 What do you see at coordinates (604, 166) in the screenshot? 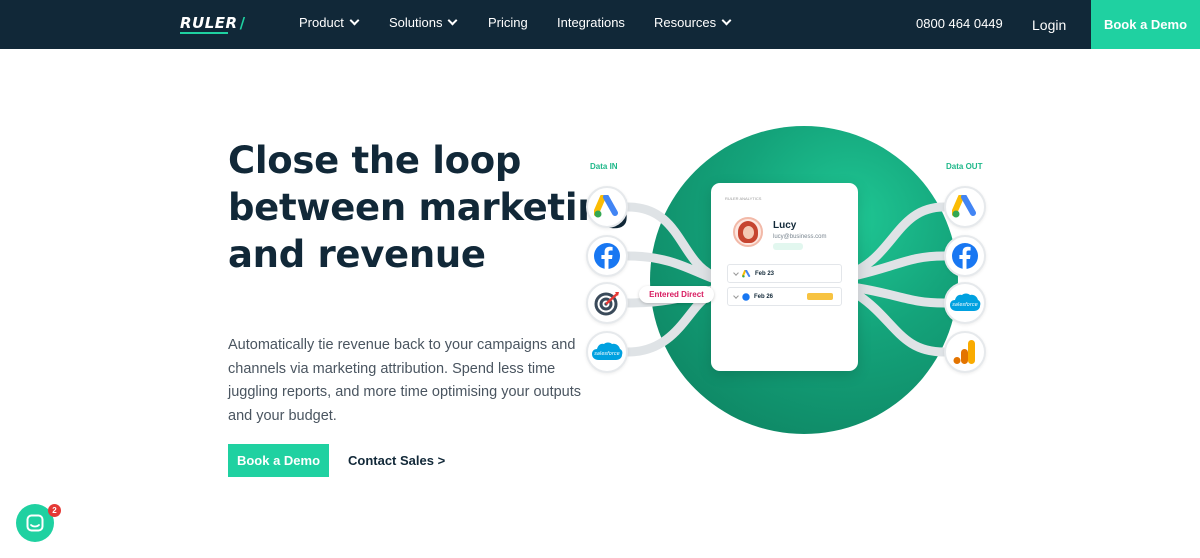
I see `data-in-label: Data IN` at bounding box center [604, 166].